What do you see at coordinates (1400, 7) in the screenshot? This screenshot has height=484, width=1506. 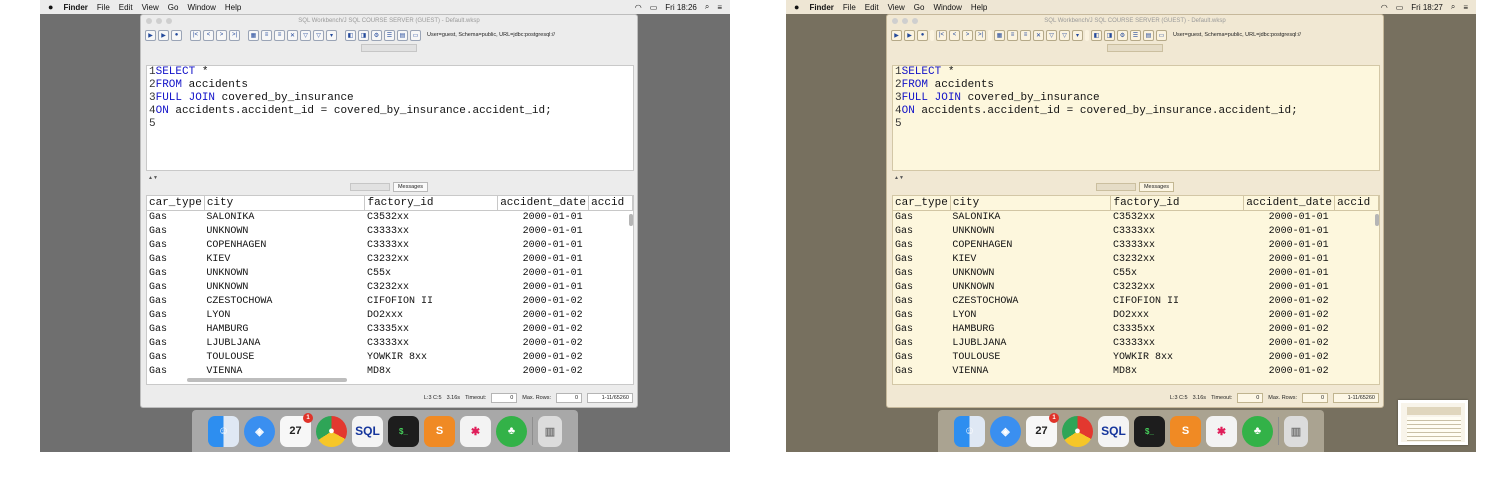 I see `battery-icon: ▭` at bounding box center [1400, 7].